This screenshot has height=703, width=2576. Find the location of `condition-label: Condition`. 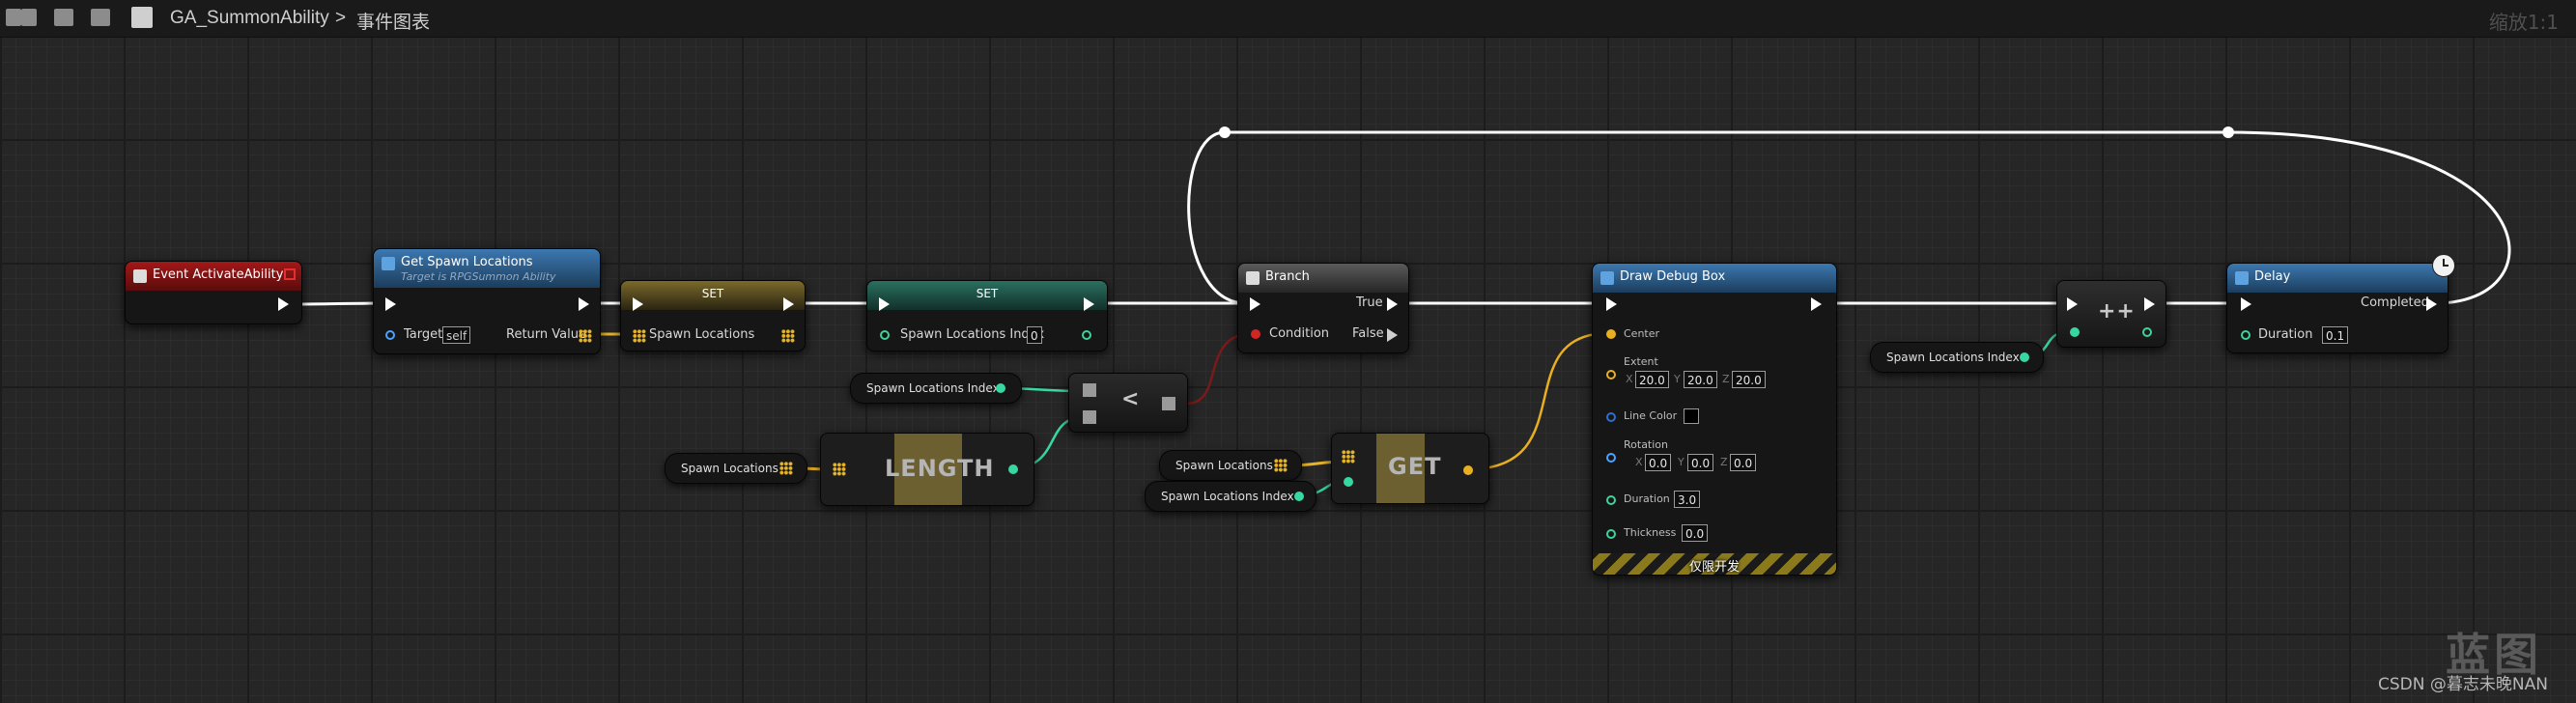

condition-label: Condition is located at coordinates (1299, 334).